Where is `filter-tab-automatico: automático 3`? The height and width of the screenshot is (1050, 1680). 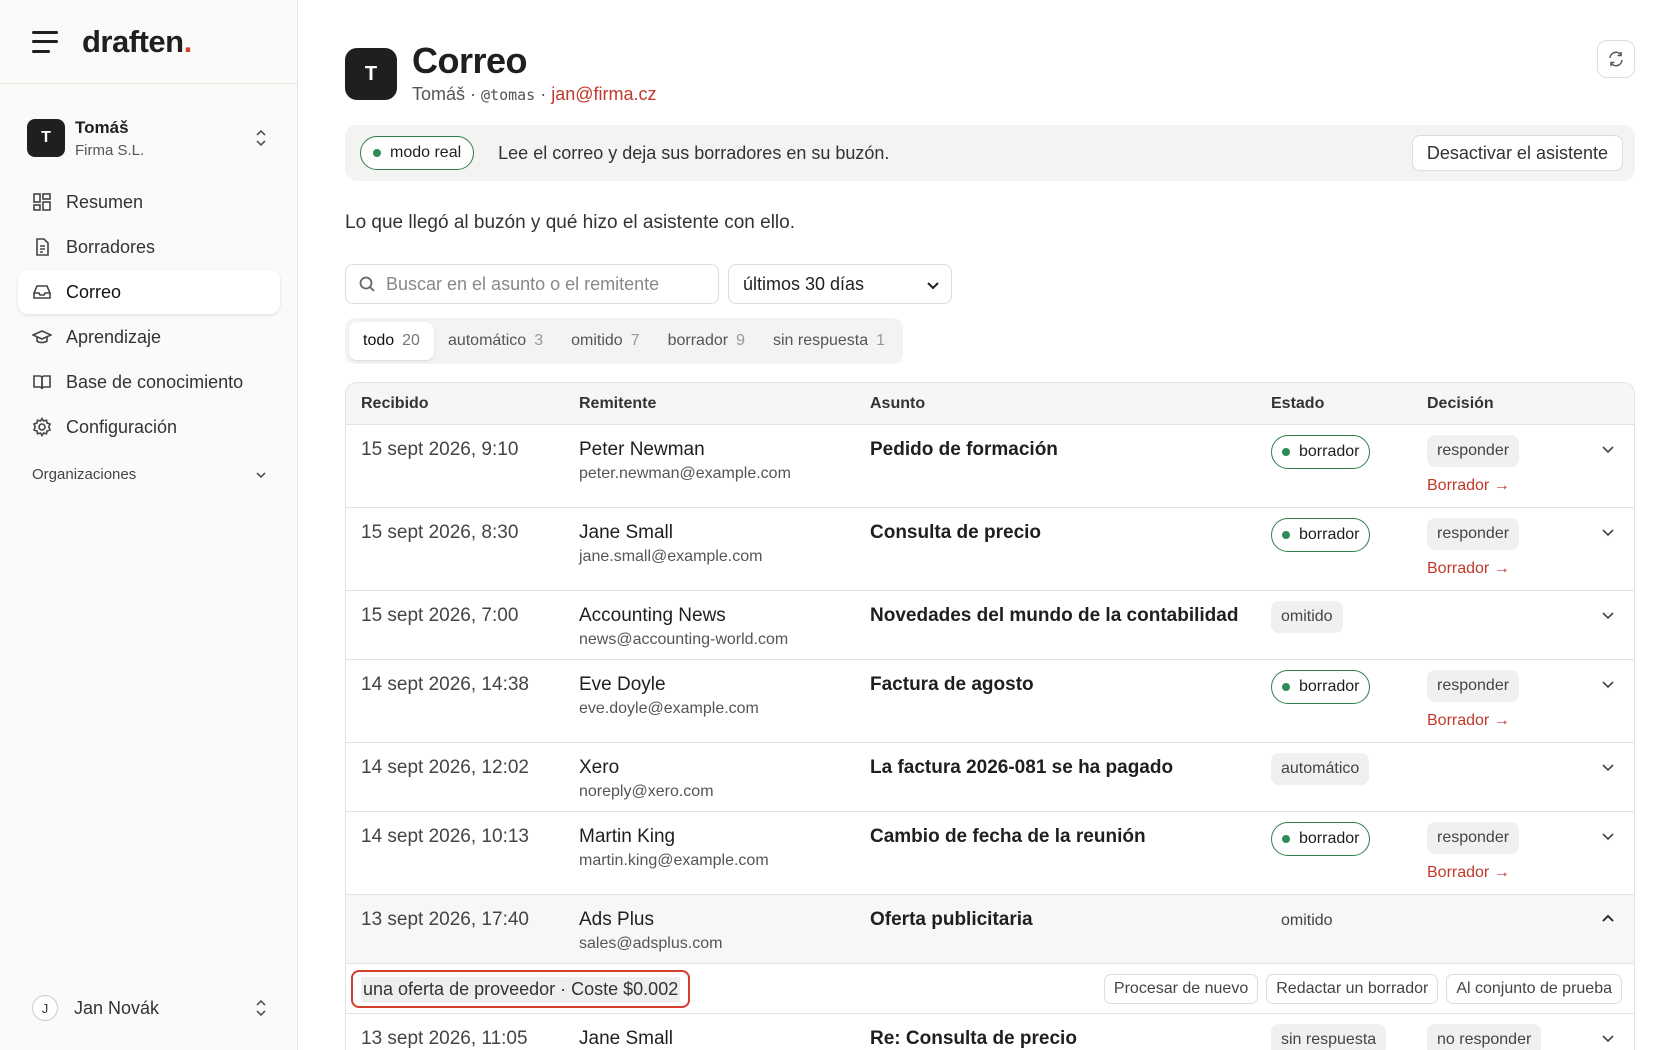
filter-tab-automatico: automático 3 is located at coordinates (495, 341).